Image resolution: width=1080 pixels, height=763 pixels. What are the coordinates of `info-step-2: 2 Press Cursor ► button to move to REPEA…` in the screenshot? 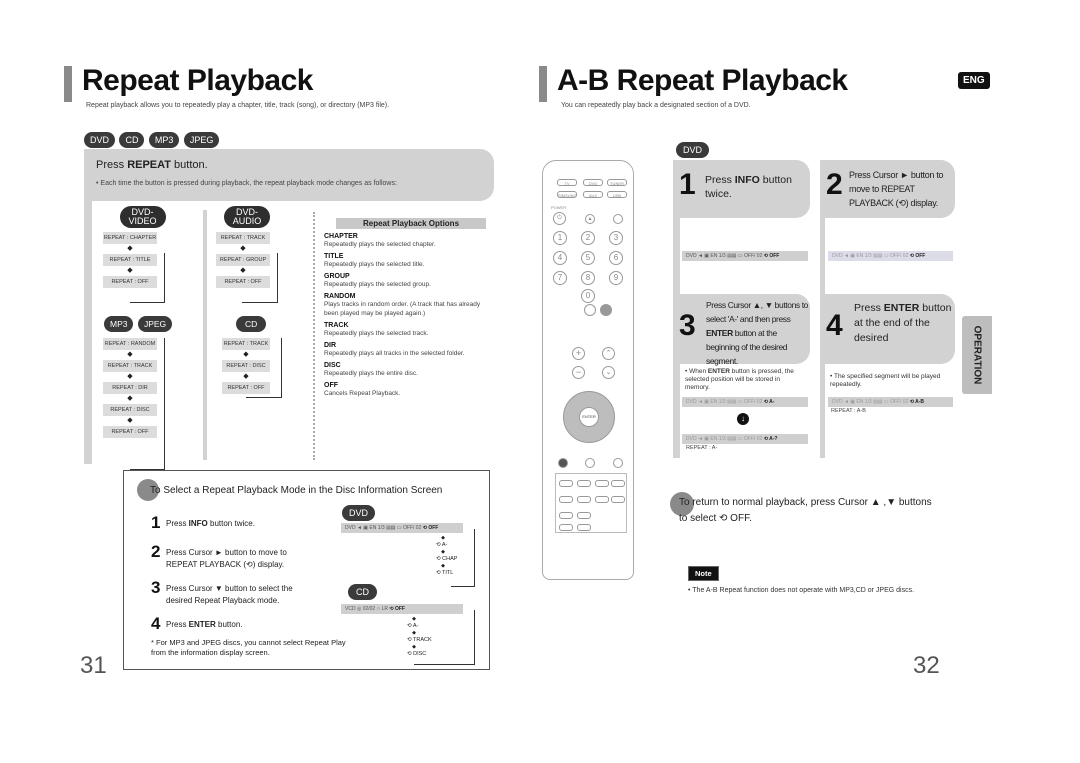 It's located at (248, 560).